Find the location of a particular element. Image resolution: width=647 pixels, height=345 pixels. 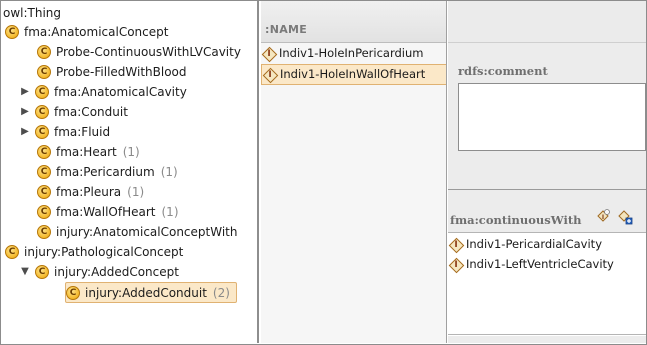

tree-item-label: fma:WallOfHeart is located at coordinates (106, 212).